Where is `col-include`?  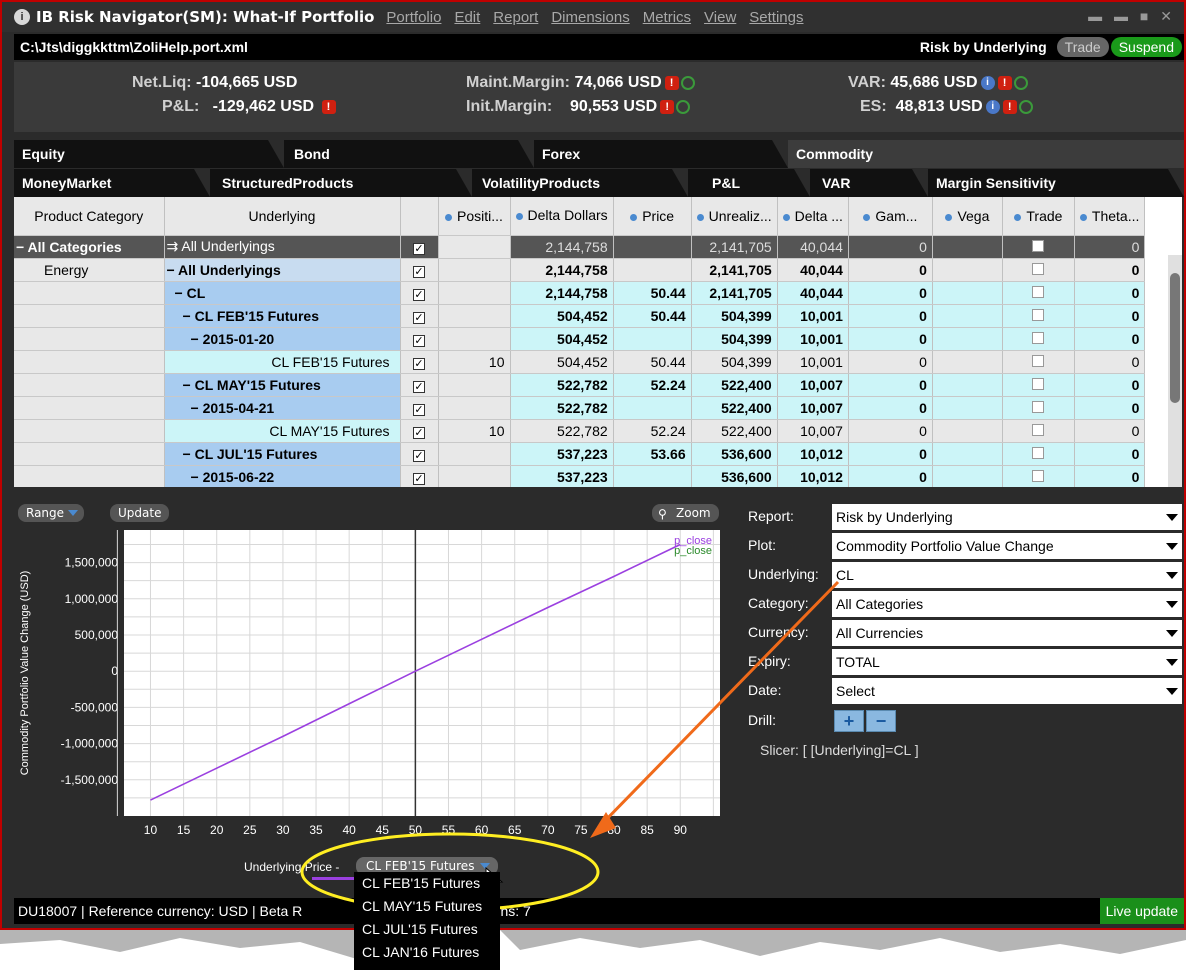 col-include is located at coordinates (419, 216).